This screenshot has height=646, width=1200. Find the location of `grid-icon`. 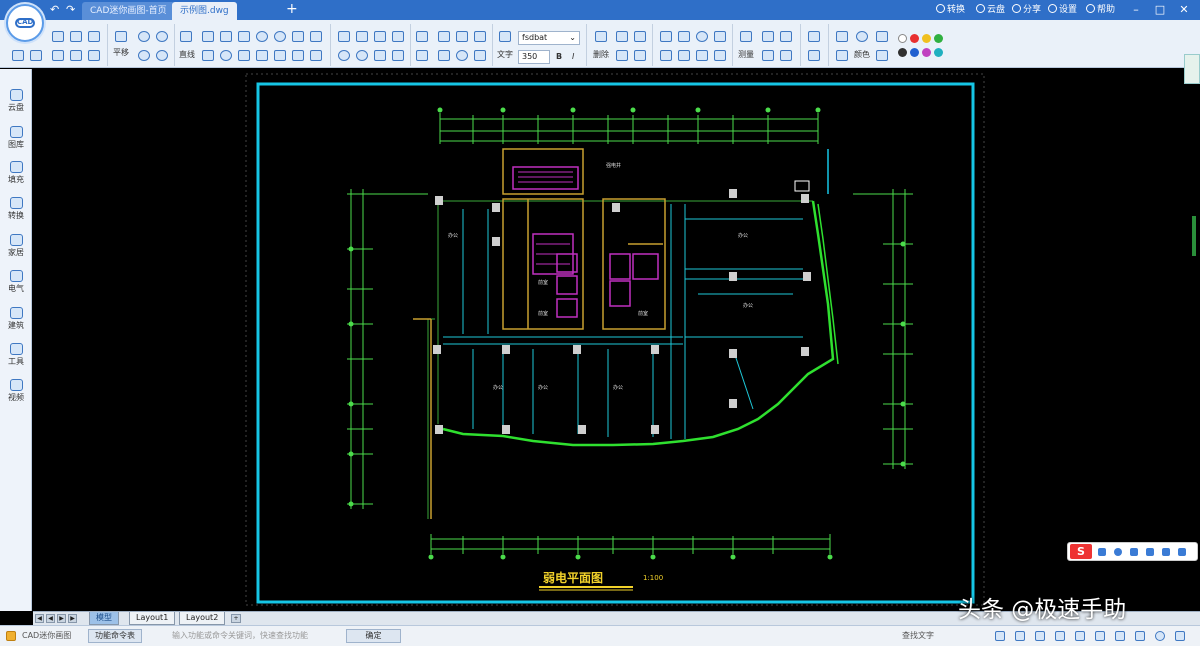

grid-icon is located at coordinates (1000, 636).